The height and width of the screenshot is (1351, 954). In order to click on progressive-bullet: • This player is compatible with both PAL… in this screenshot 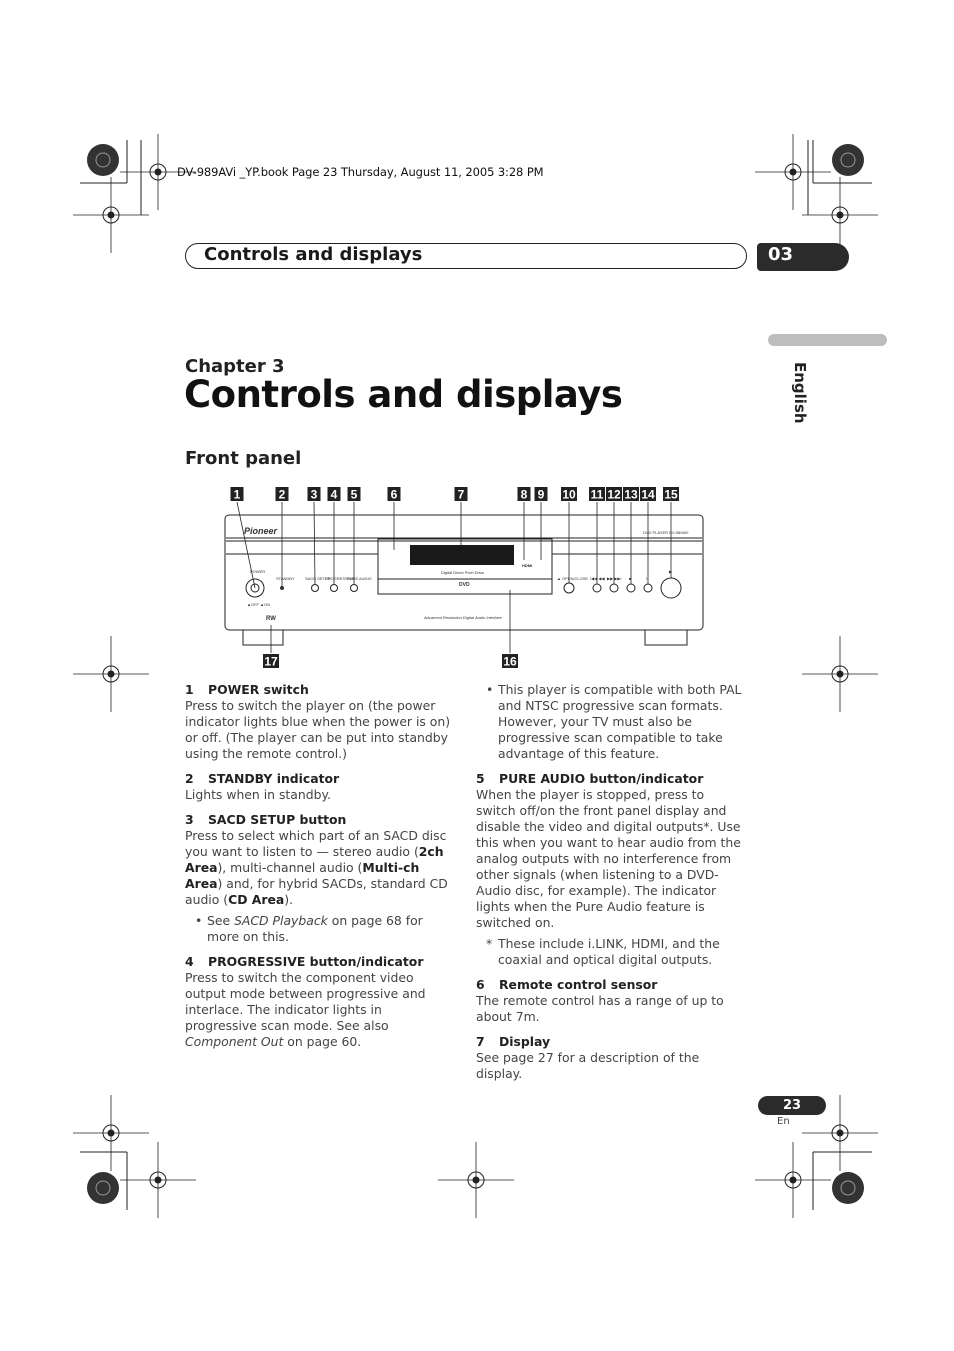, I will do `click(614, 721)`.